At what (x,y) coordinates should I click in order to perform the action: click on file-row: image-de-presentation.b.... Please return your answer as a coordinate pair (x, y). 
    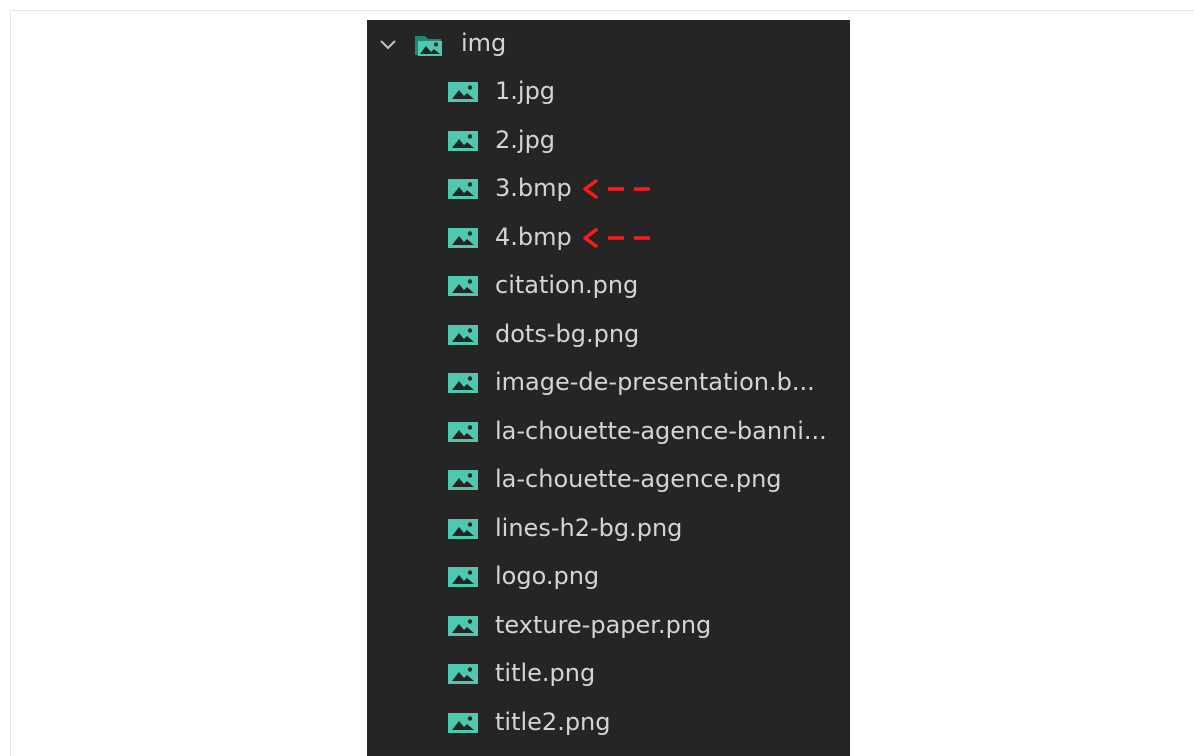
    Looking at the image, I should click on (608, 383).